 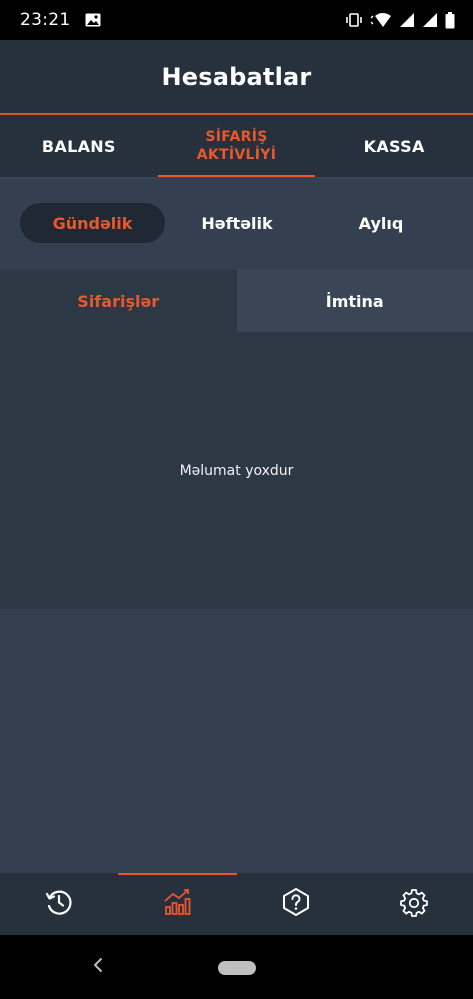 I want to click on tab-sifaris-aktivliyi: SİFARİŞ AKTİVLİYİ, so click(x=236, y=146).